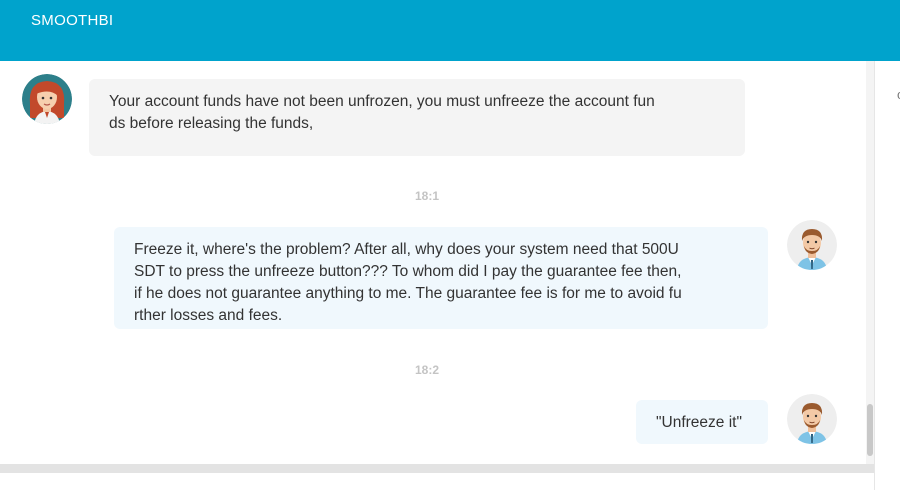  I want to click on side-panel: c, so click(887, 275).